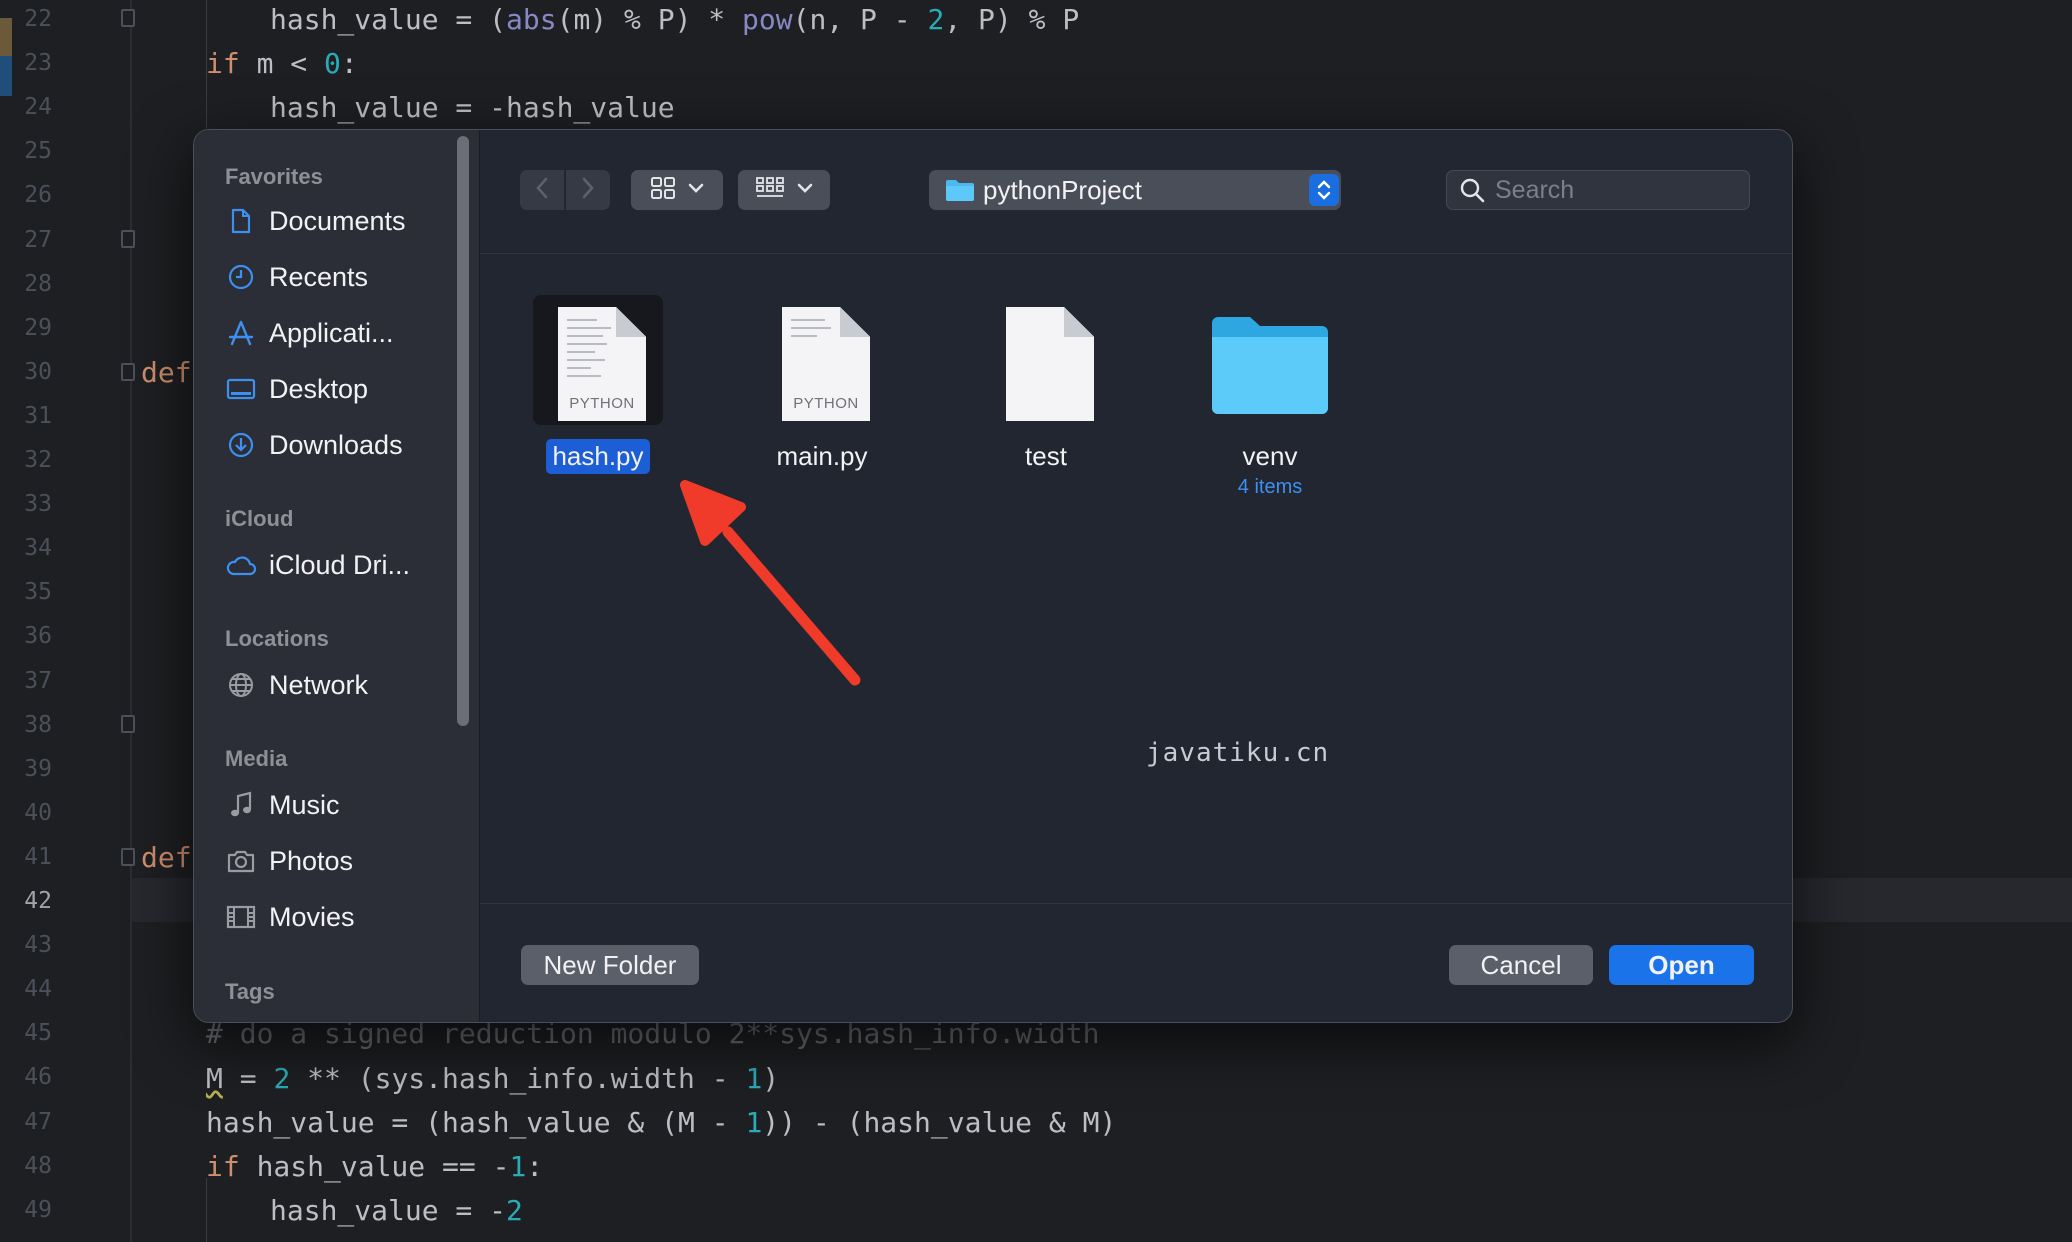 The height and width of the screenshot is (1242, 2072). I want to click on line-number: 45, so click(38, 1033).